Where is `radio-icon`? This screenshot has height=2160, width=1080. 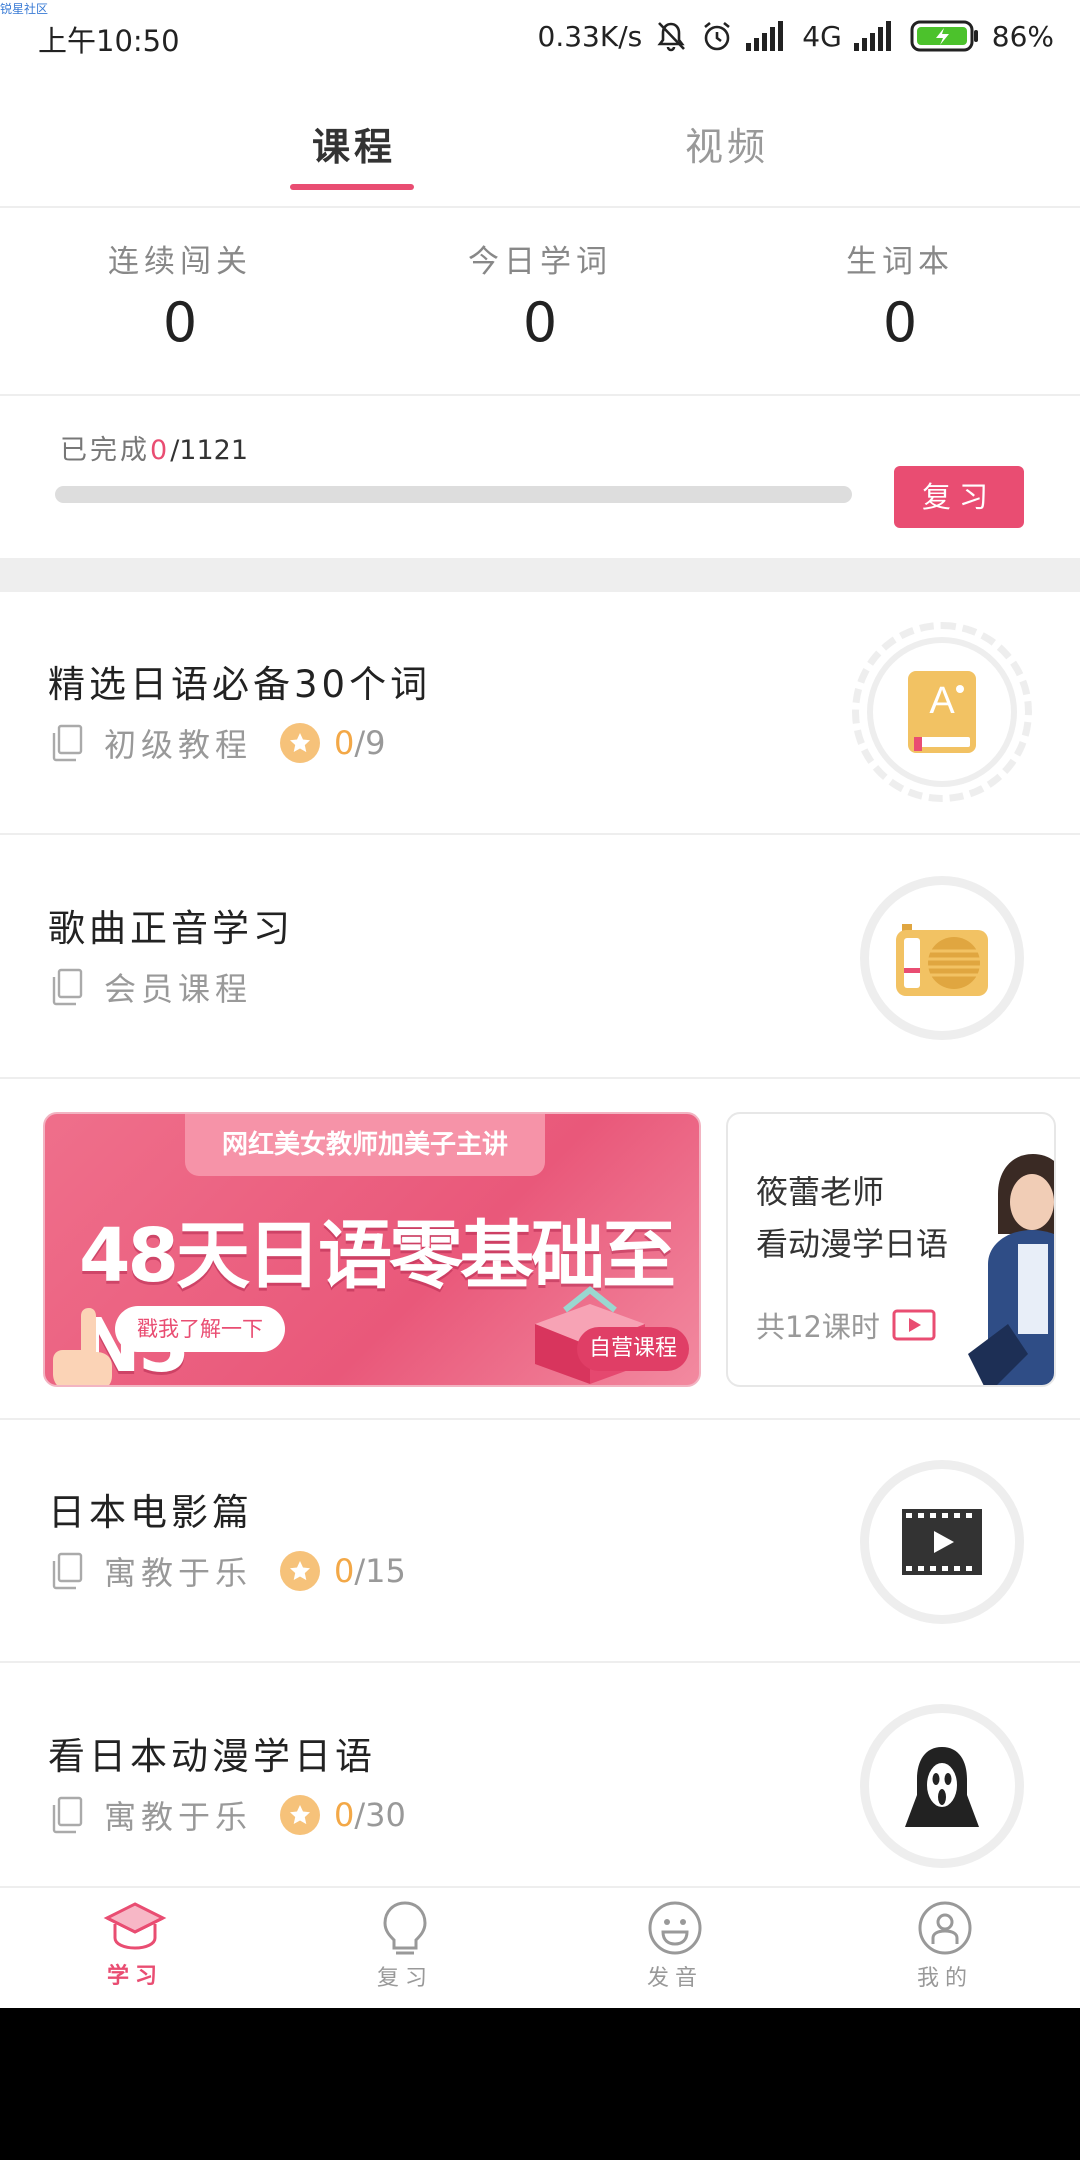
radio-icon is located at coordinates (942, 960).